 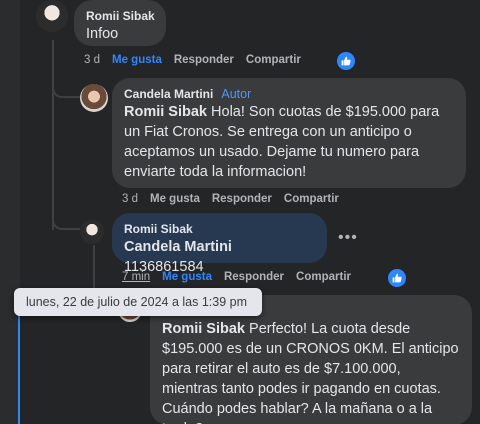 I want to click on comment-bubble: Romii Sibak Candela Martini 1136861584, so click(x=219, y=244).